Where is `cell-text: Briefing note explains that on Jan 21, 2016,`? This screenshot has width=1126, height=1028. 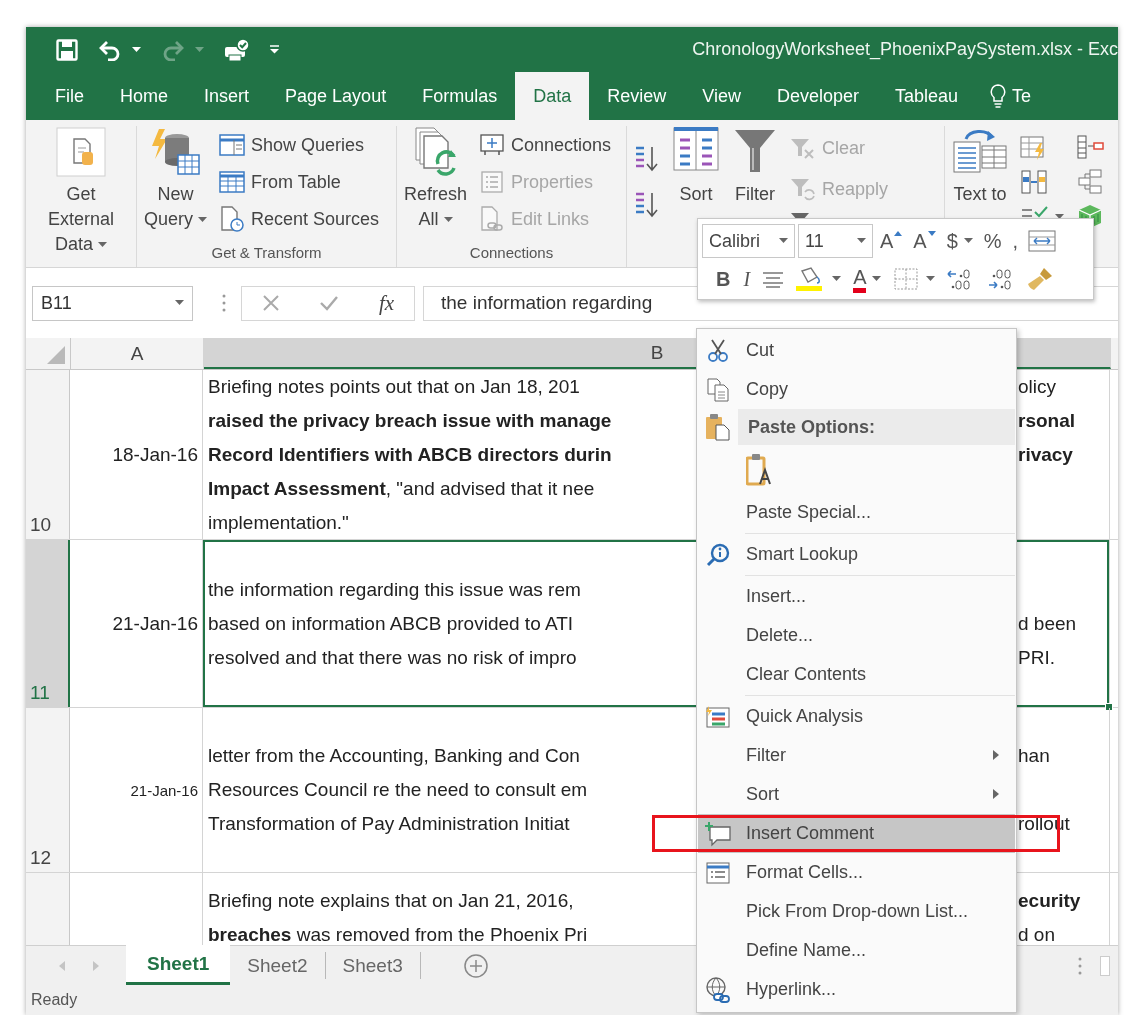 cell-text: Briefing note explains that on Jan 21, 2016, is located at coordinates (391, 901).